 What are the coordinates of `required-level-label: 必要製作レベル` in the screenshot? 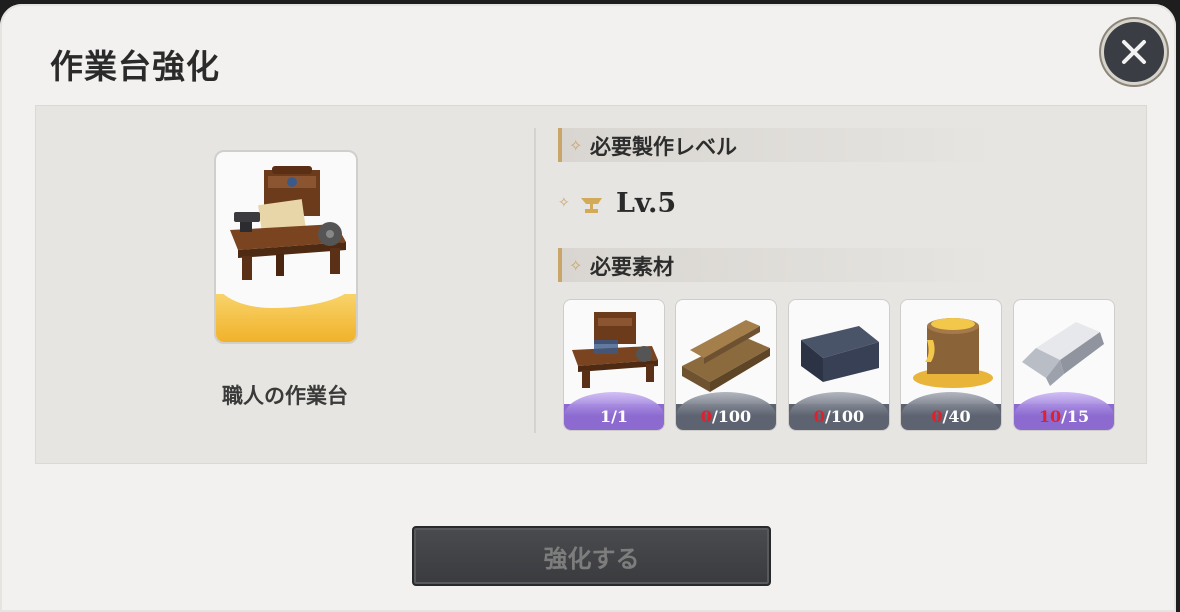 It's located at (663, 147).